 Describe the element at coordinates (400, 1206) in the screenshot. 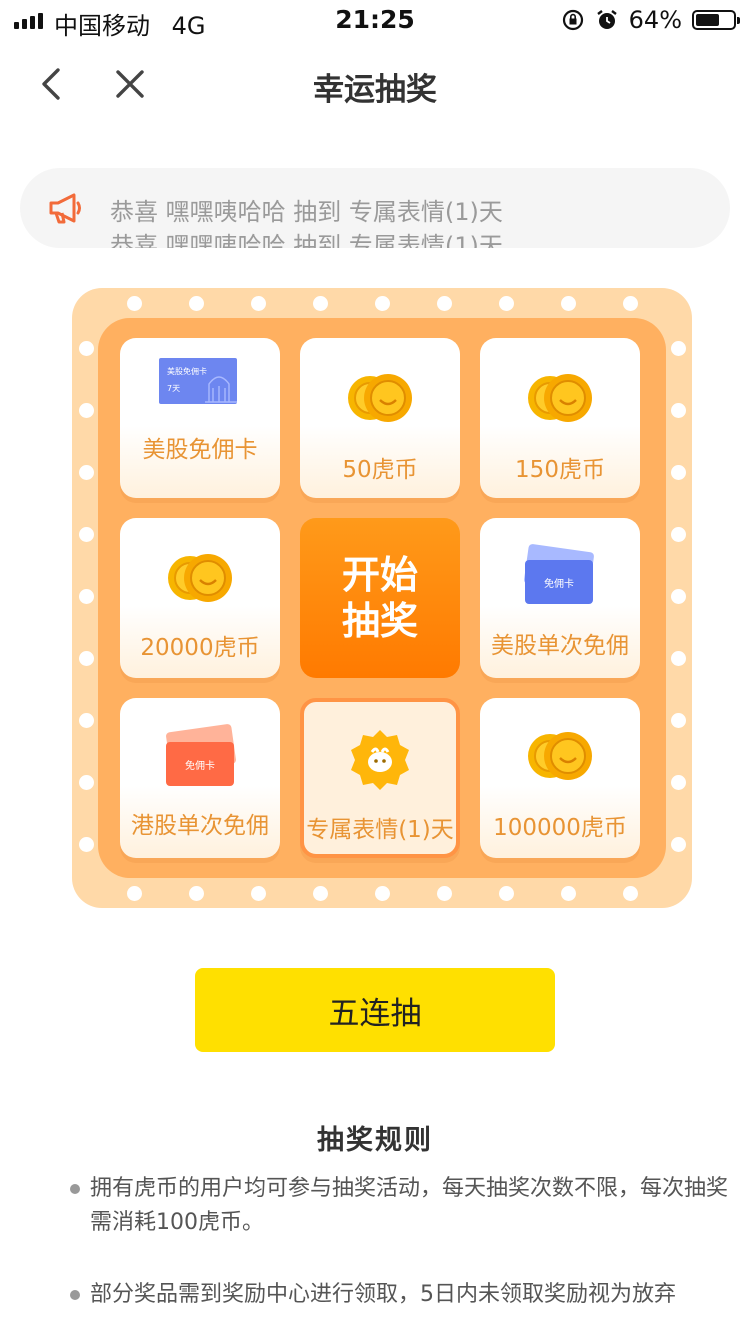

I see `rule-item: 拥有虎币的用户均可参与抽奖活动，每天抽奖次数不限，每次抽奖需消耗100虎币。` at that location.